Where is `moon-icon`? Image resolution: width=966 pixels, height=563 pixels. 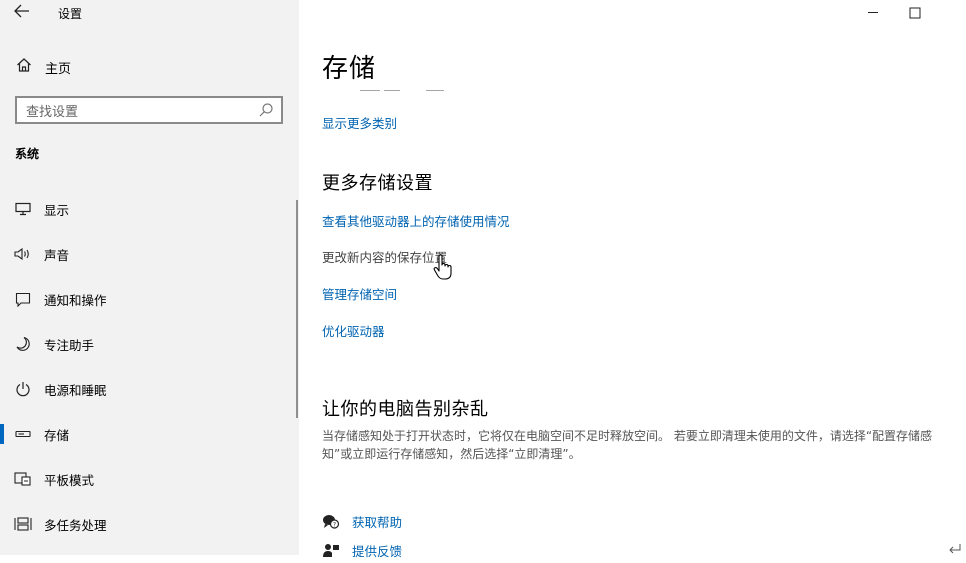 moon-icon is located at coordinates (23, 344).